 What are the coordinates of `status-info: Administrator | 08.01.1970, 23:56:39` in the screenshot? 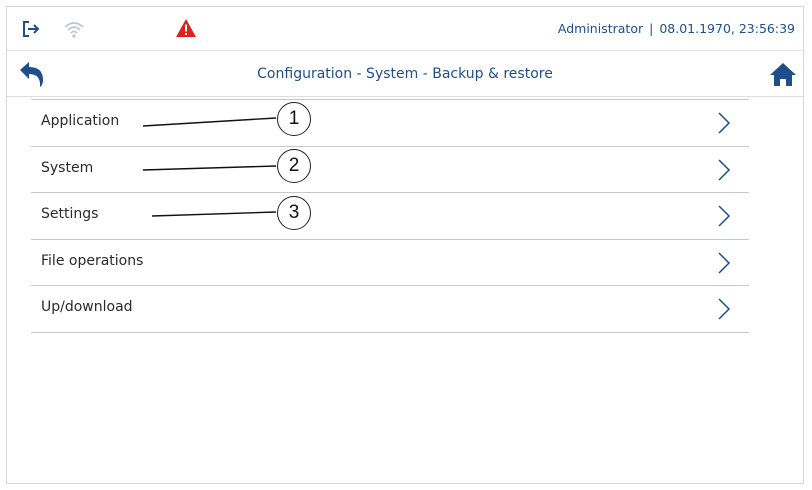 It's located at (676, 28).